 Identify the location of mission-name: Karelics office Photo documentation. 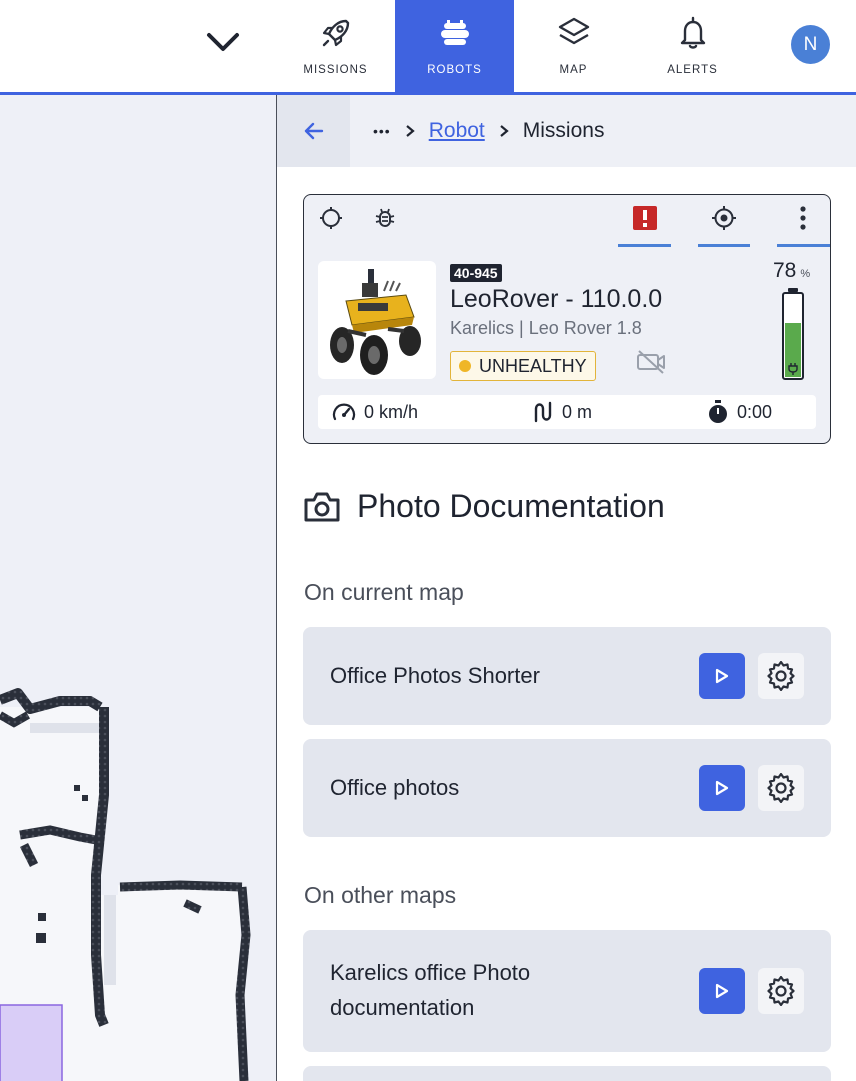
(430, 990).